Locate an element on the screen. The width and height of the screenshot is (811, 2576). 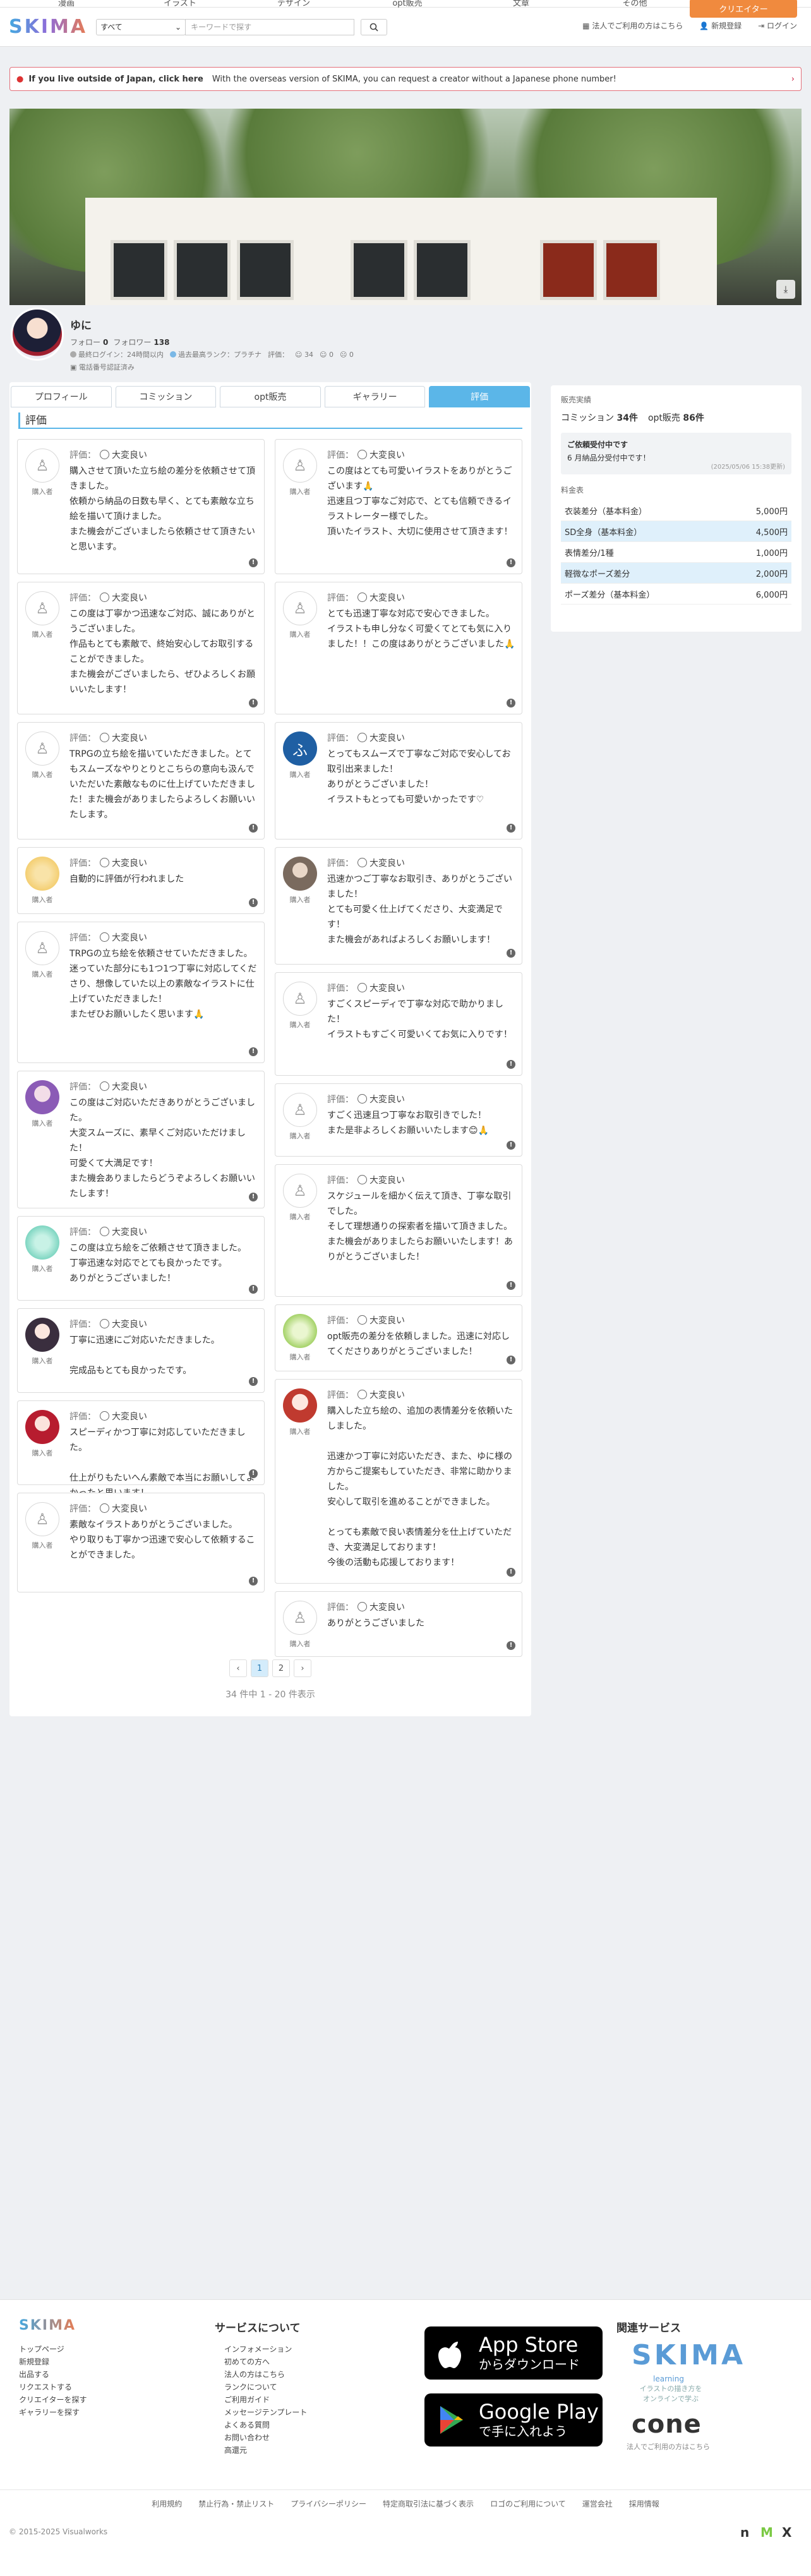
about-link: ご利用ガイド is located at coordinates (265, 2399).